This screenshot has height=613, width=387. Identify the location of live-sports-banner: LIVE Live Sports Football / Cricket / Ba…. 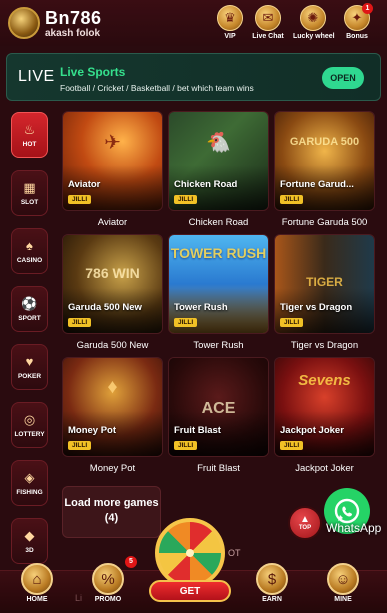
(193, 77).